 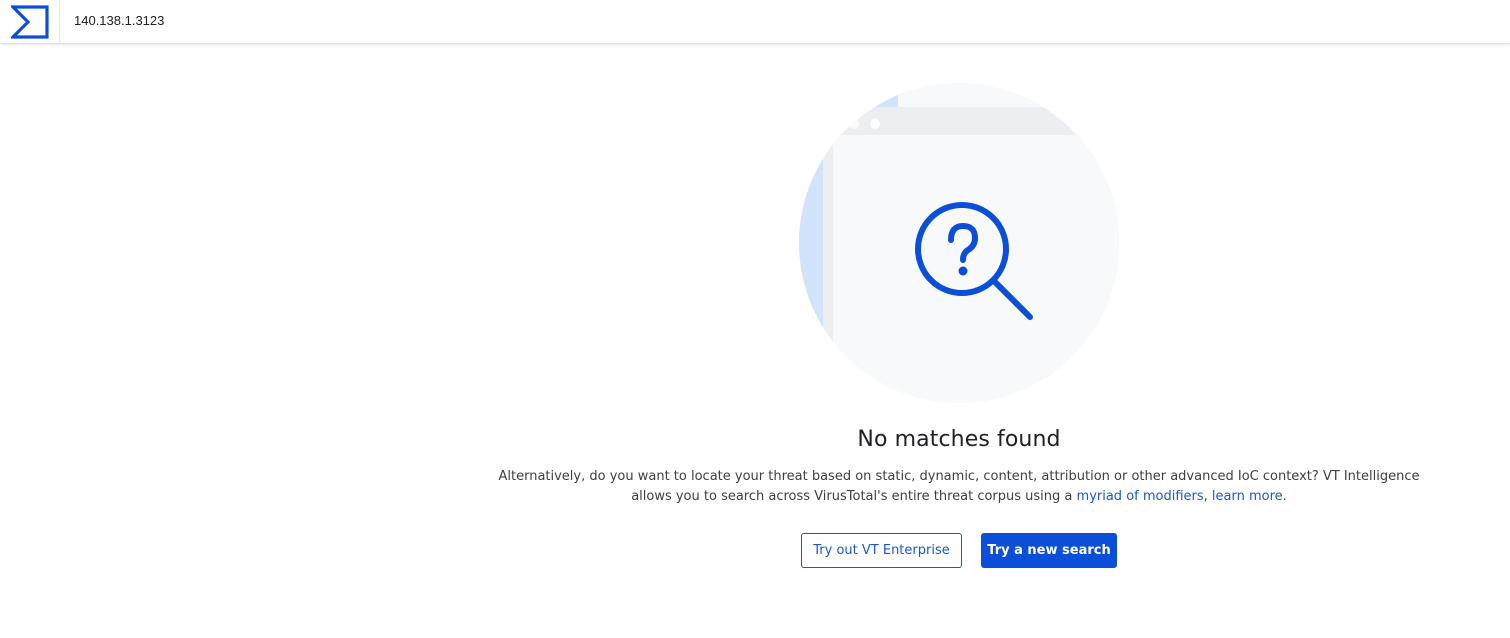 I want to click on top-bar, so click(x=755, y=21).